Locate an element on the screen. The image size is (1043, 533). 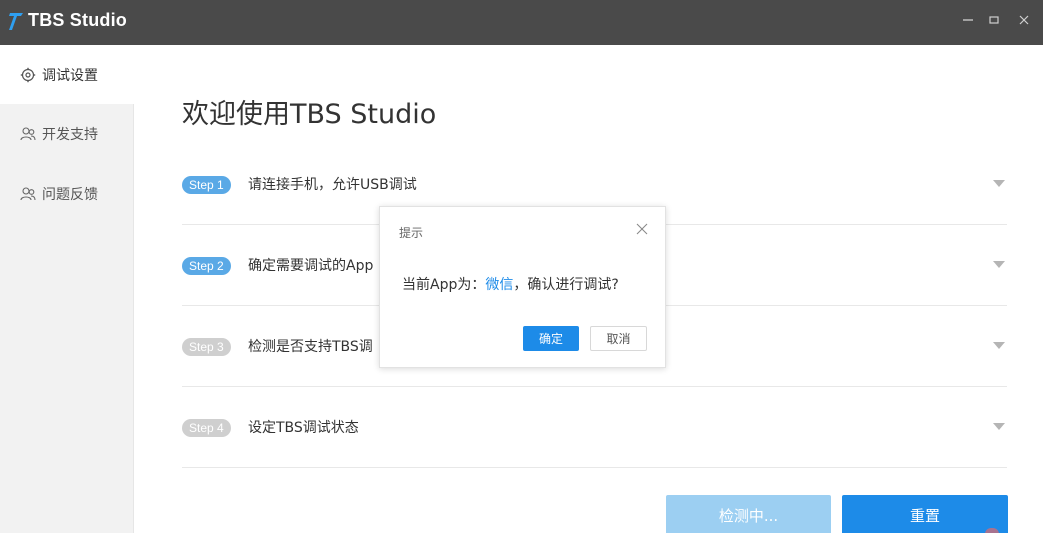
step-badge: Step 1 is located at coordinates (206, 185).